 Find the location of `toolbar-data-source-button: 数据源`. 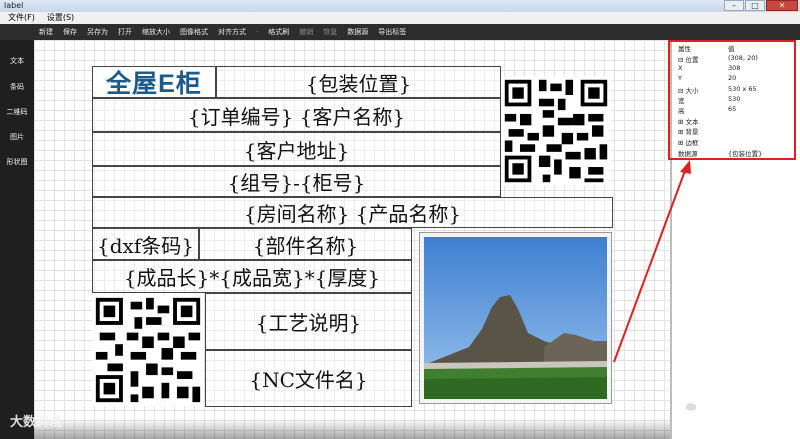

toolbar-data-source-button: 数据源 is located at coordinates (357, 32).